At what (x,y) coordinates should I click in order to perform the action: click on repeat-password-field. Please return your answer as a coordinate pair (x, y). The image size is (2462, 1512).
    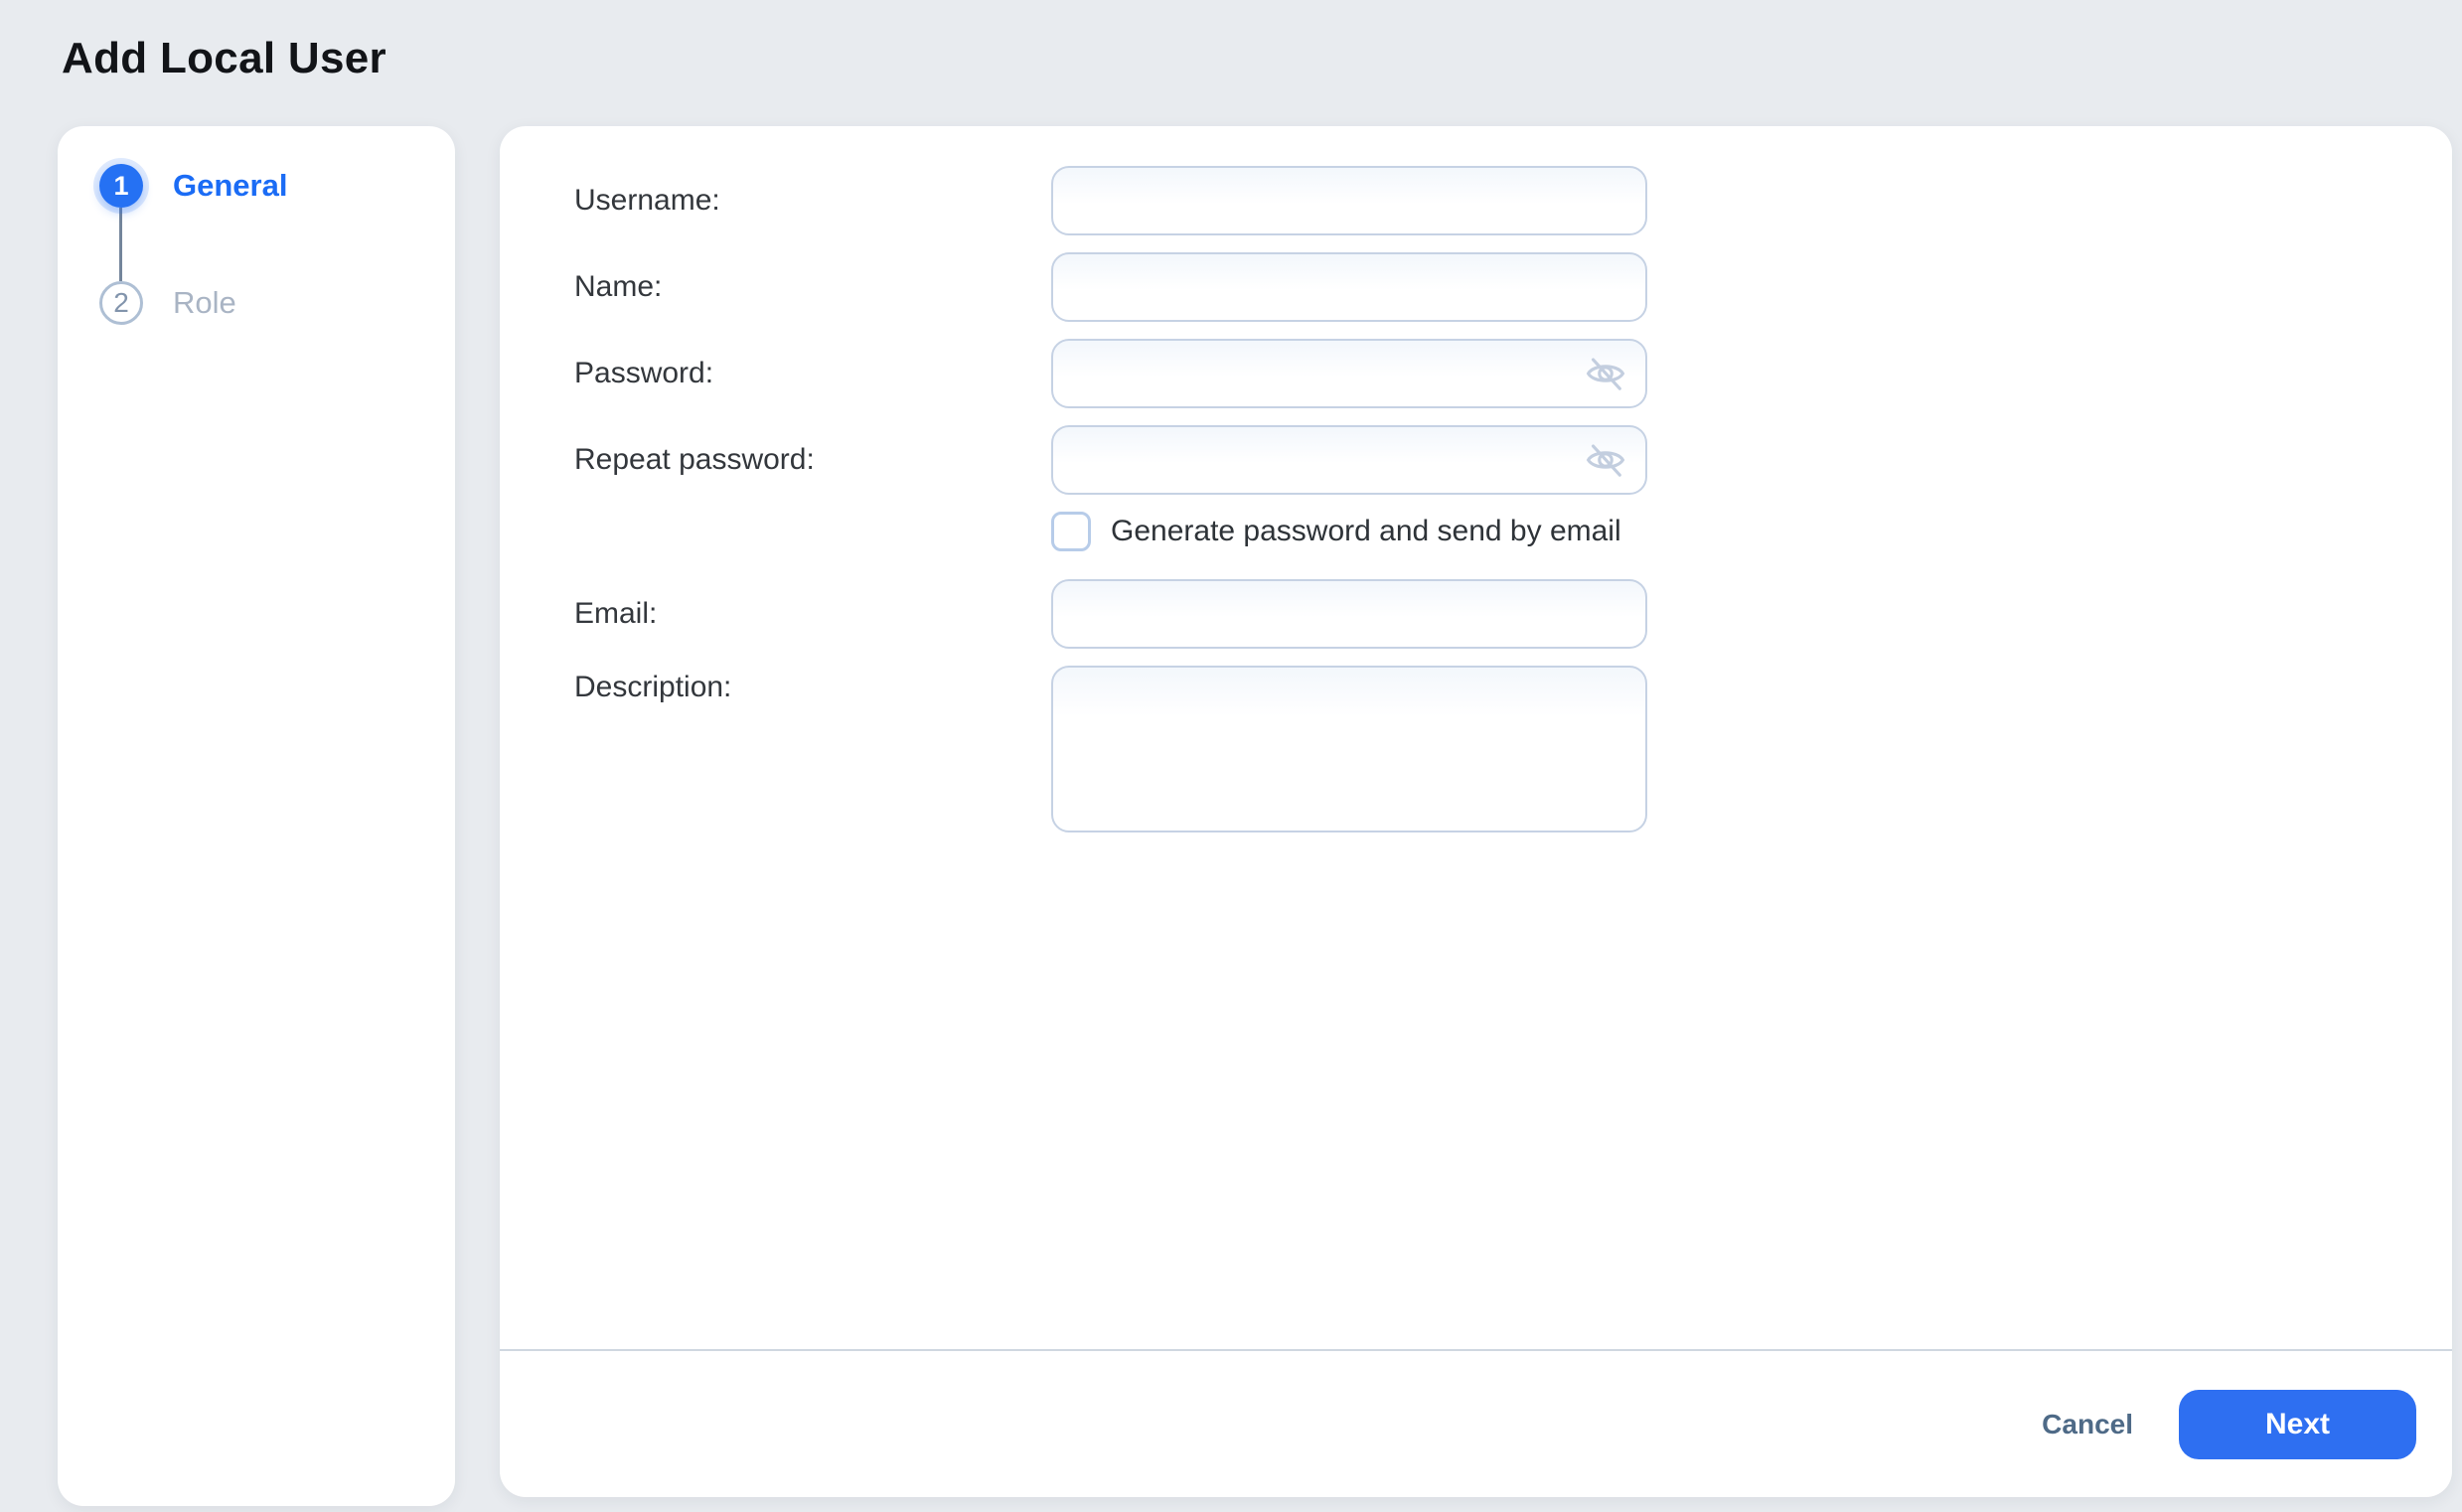
    Looking at the image, I should click on (1349, 460).